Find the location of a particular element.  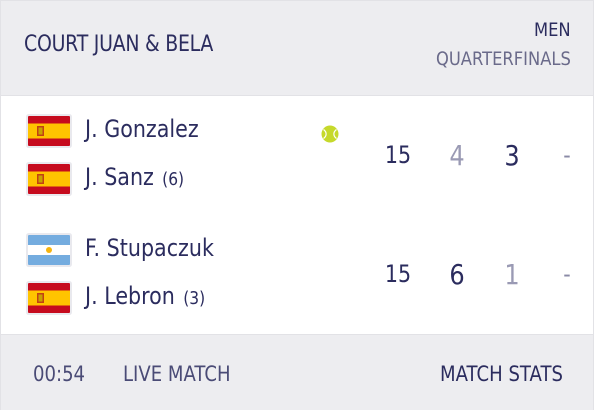

set-score: 6 is located at coordinates (457, 274).